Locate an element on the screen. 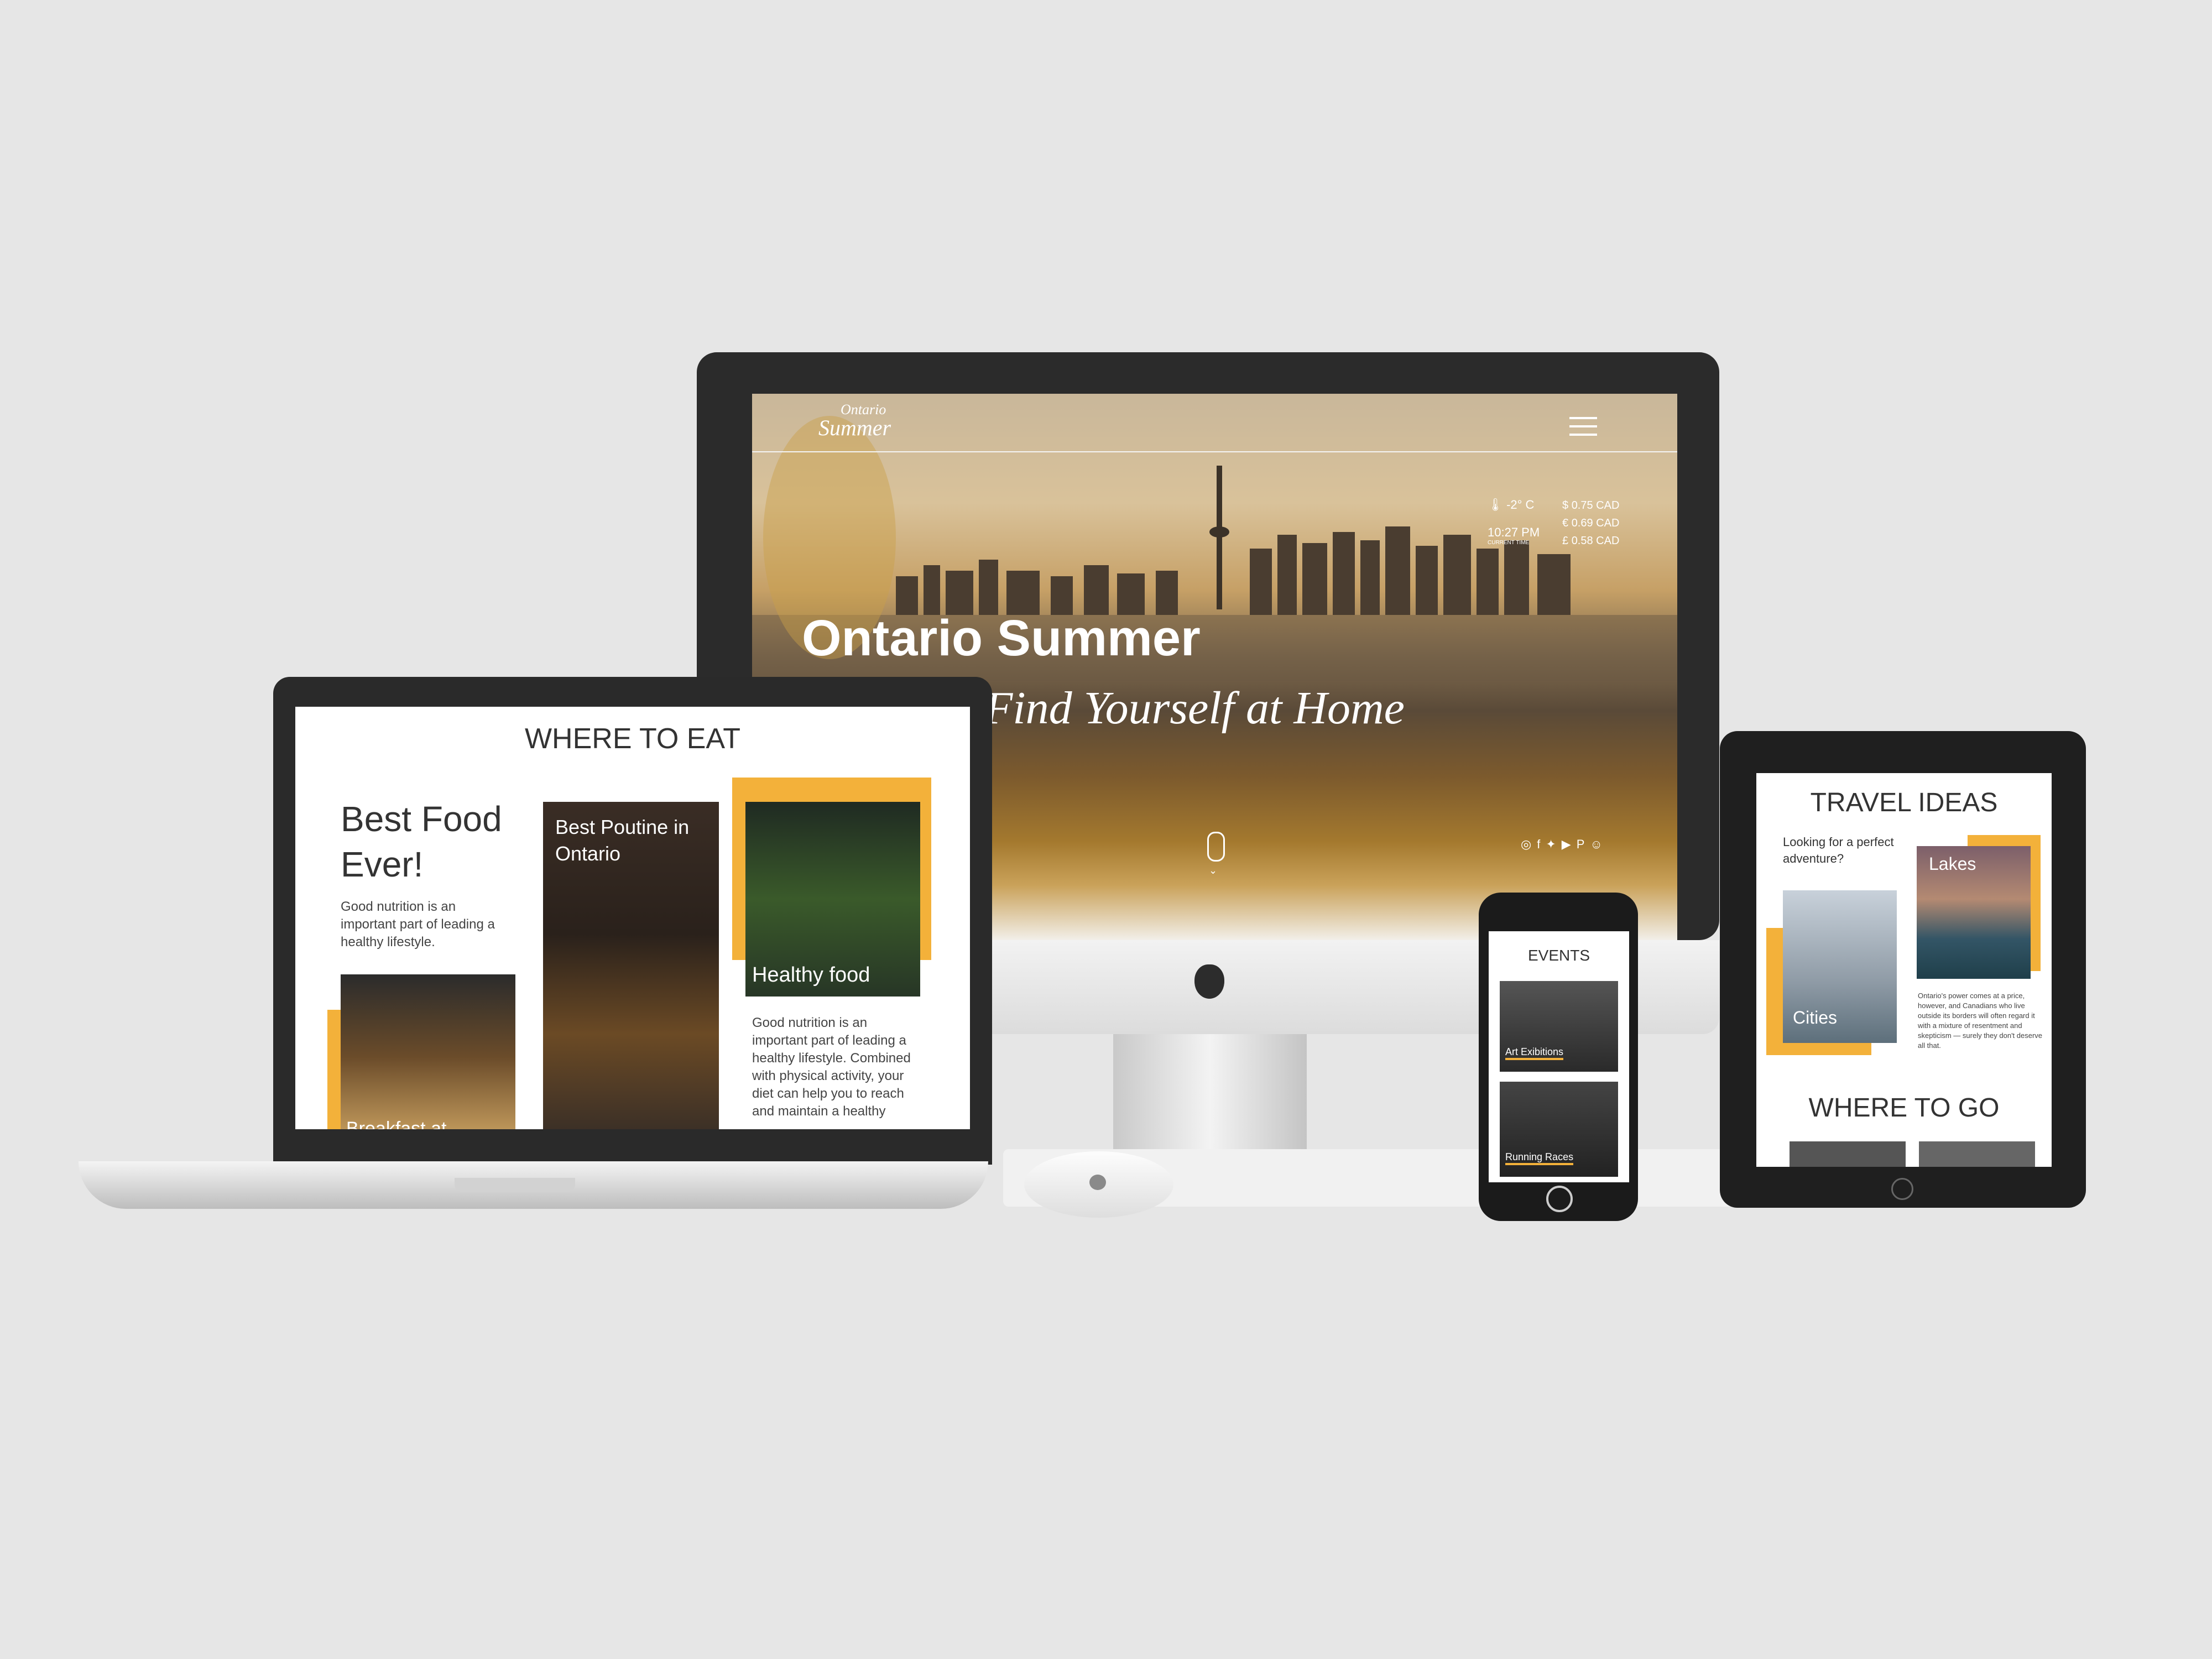  youtube-icon: ▶ is located at coordinates (1570, 844).